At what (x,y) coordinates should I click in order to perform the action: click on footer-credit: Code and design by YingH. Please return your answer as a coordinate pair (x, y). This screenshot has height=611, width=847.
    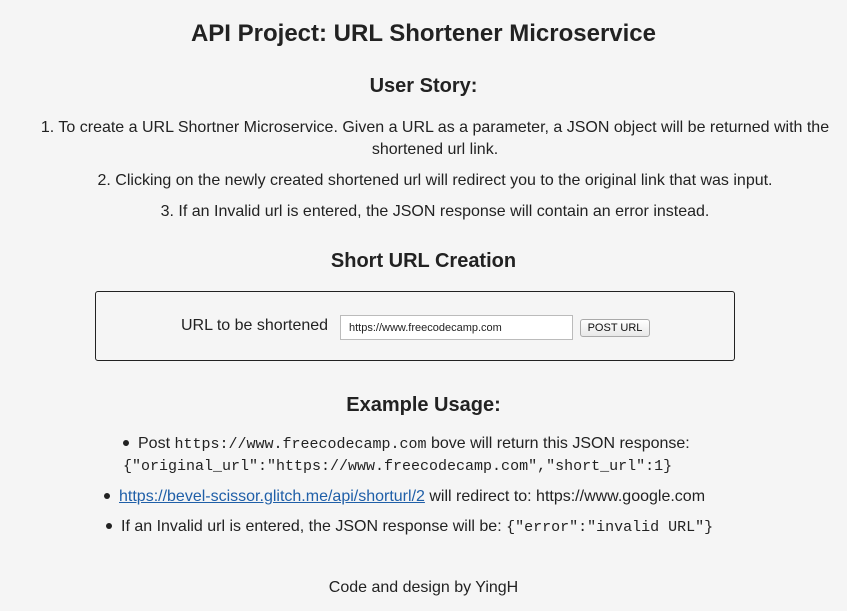
    Looking at the image, I should click on (423, 587).